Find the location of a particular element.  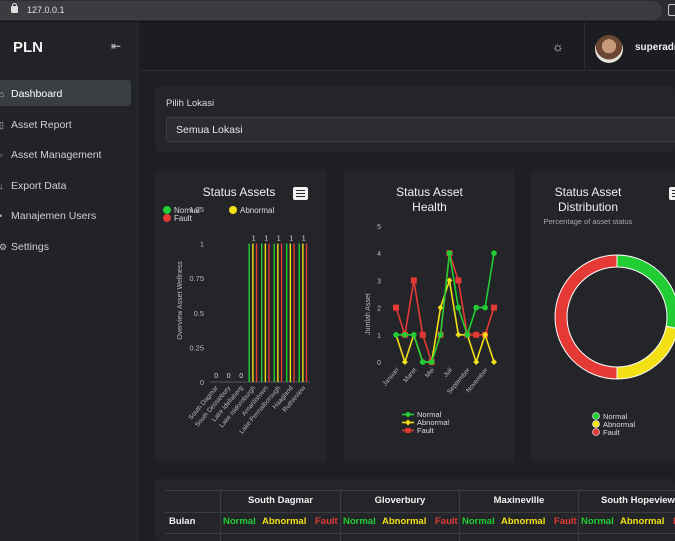

sidebar-item-settings: ⚙ Settings is located at coordinates (65, 246).